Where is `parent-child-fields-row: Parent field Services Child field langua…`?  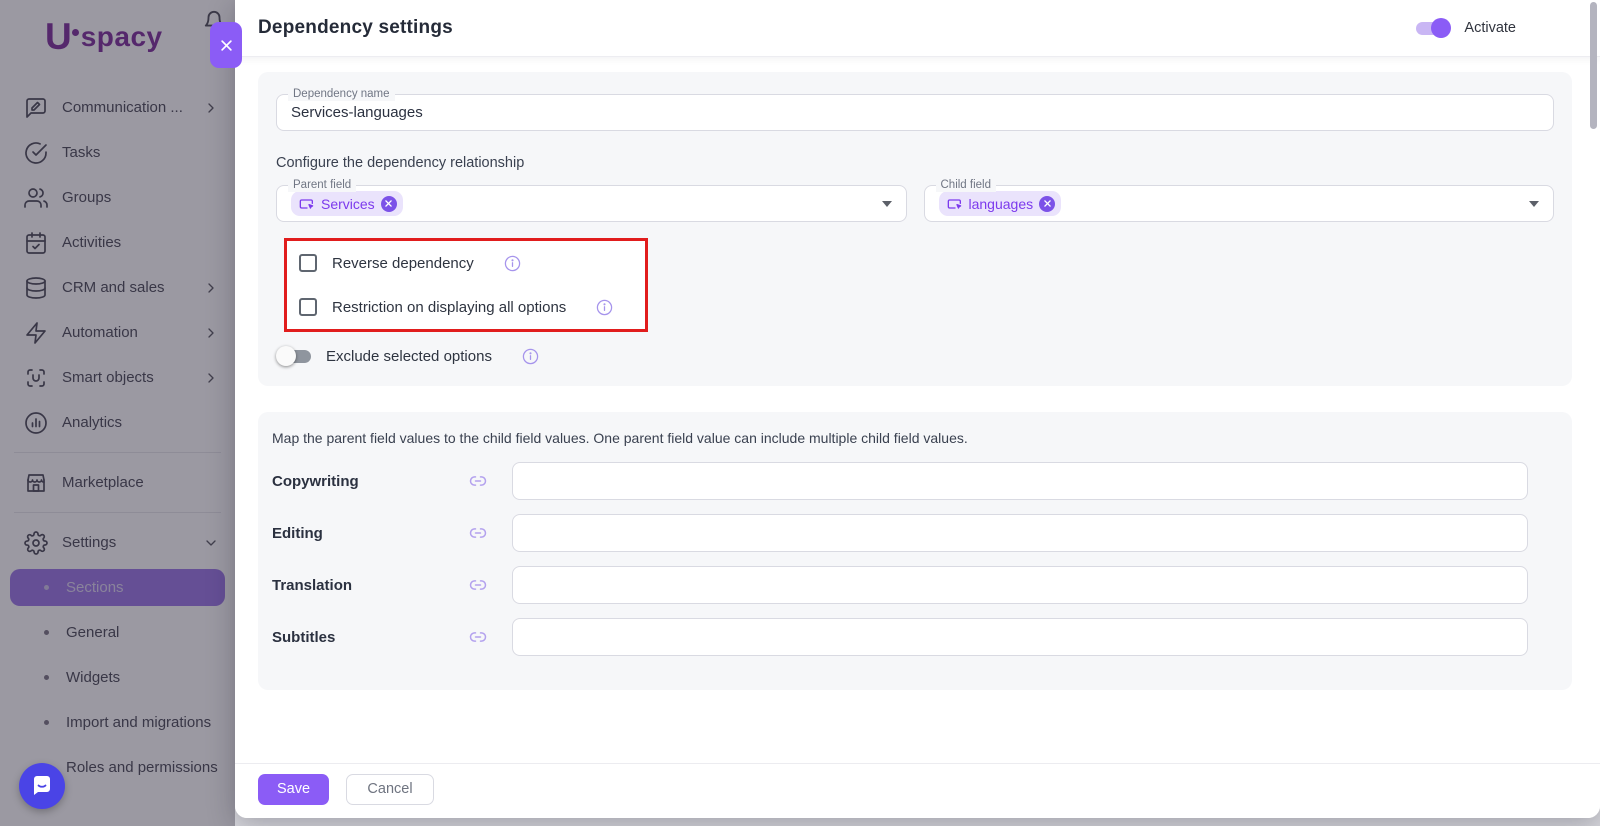
parent-child-fields-row: Parent field Services Child field langua… is located at coordinates (915, 200).